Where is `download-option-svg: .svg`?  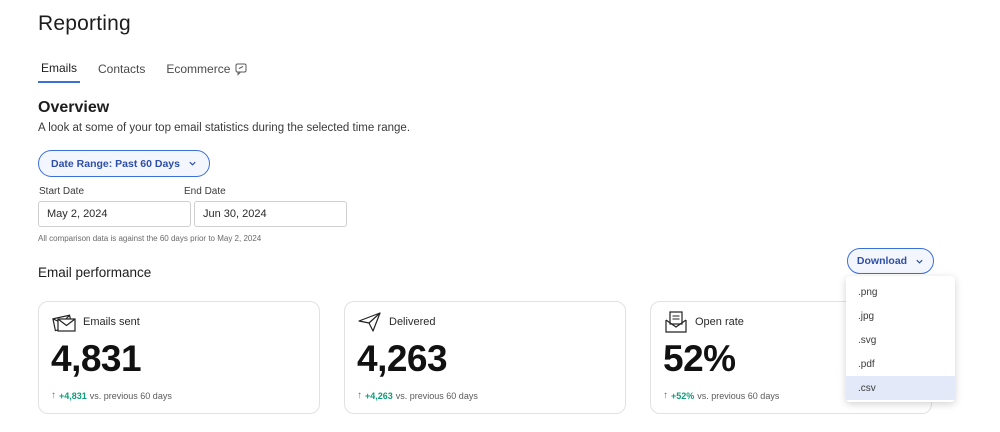 download-option-svg: .svg is located at coordinates (900, 340).